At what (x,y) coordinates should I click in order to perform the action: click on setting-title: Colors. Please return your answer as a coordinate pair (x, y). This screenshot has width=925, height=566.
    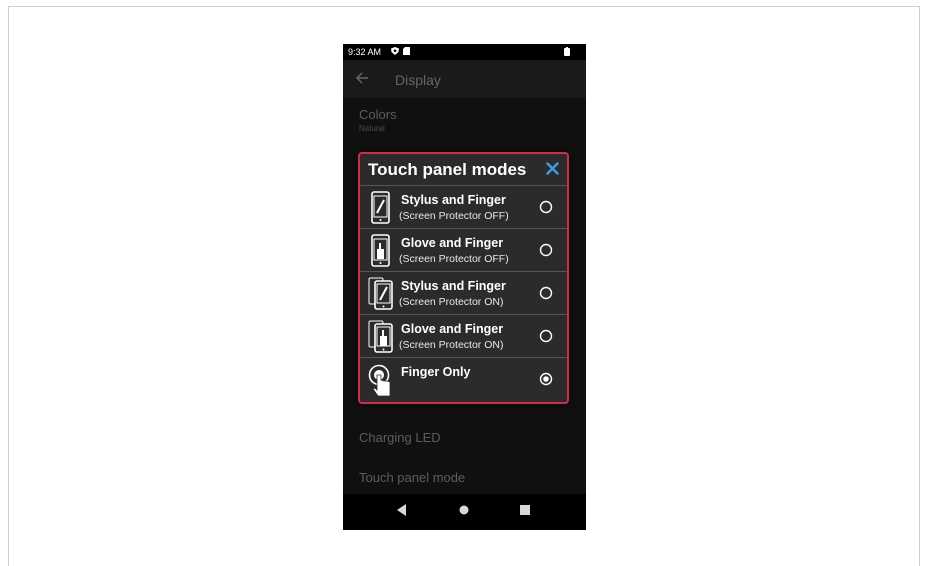
    Looking at the image, I should click on (378, 114).